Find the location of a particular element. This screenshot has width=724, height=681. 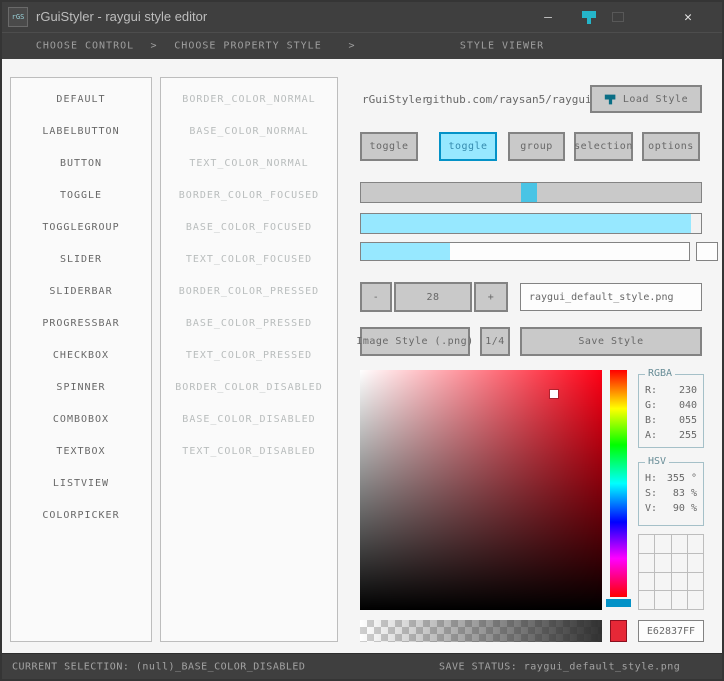

hsv-row-s: S: 83 % is located at coordinates (671, 493).